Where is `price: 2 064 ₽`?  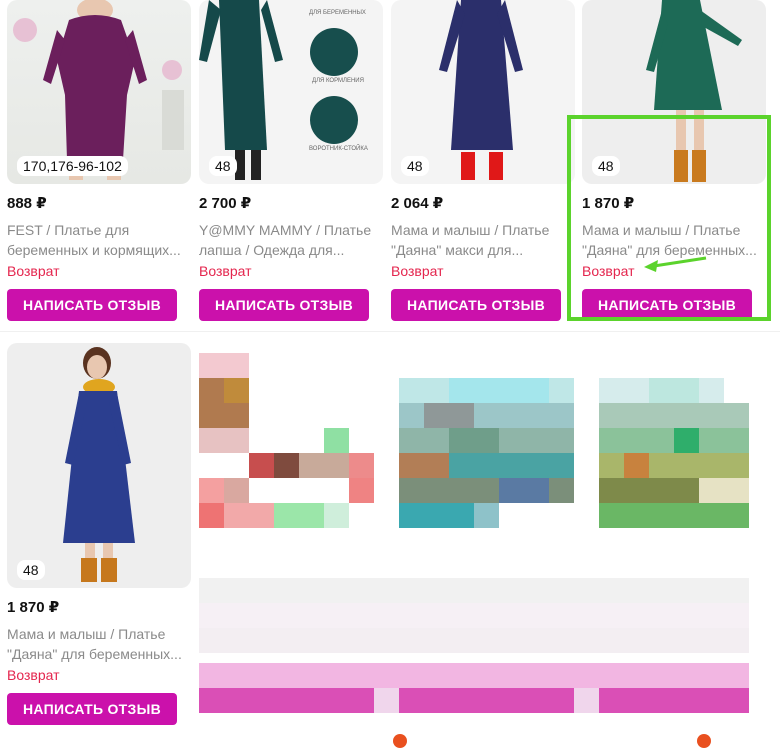 price: 2 064 ₽ is located at coordinates (417, 203).